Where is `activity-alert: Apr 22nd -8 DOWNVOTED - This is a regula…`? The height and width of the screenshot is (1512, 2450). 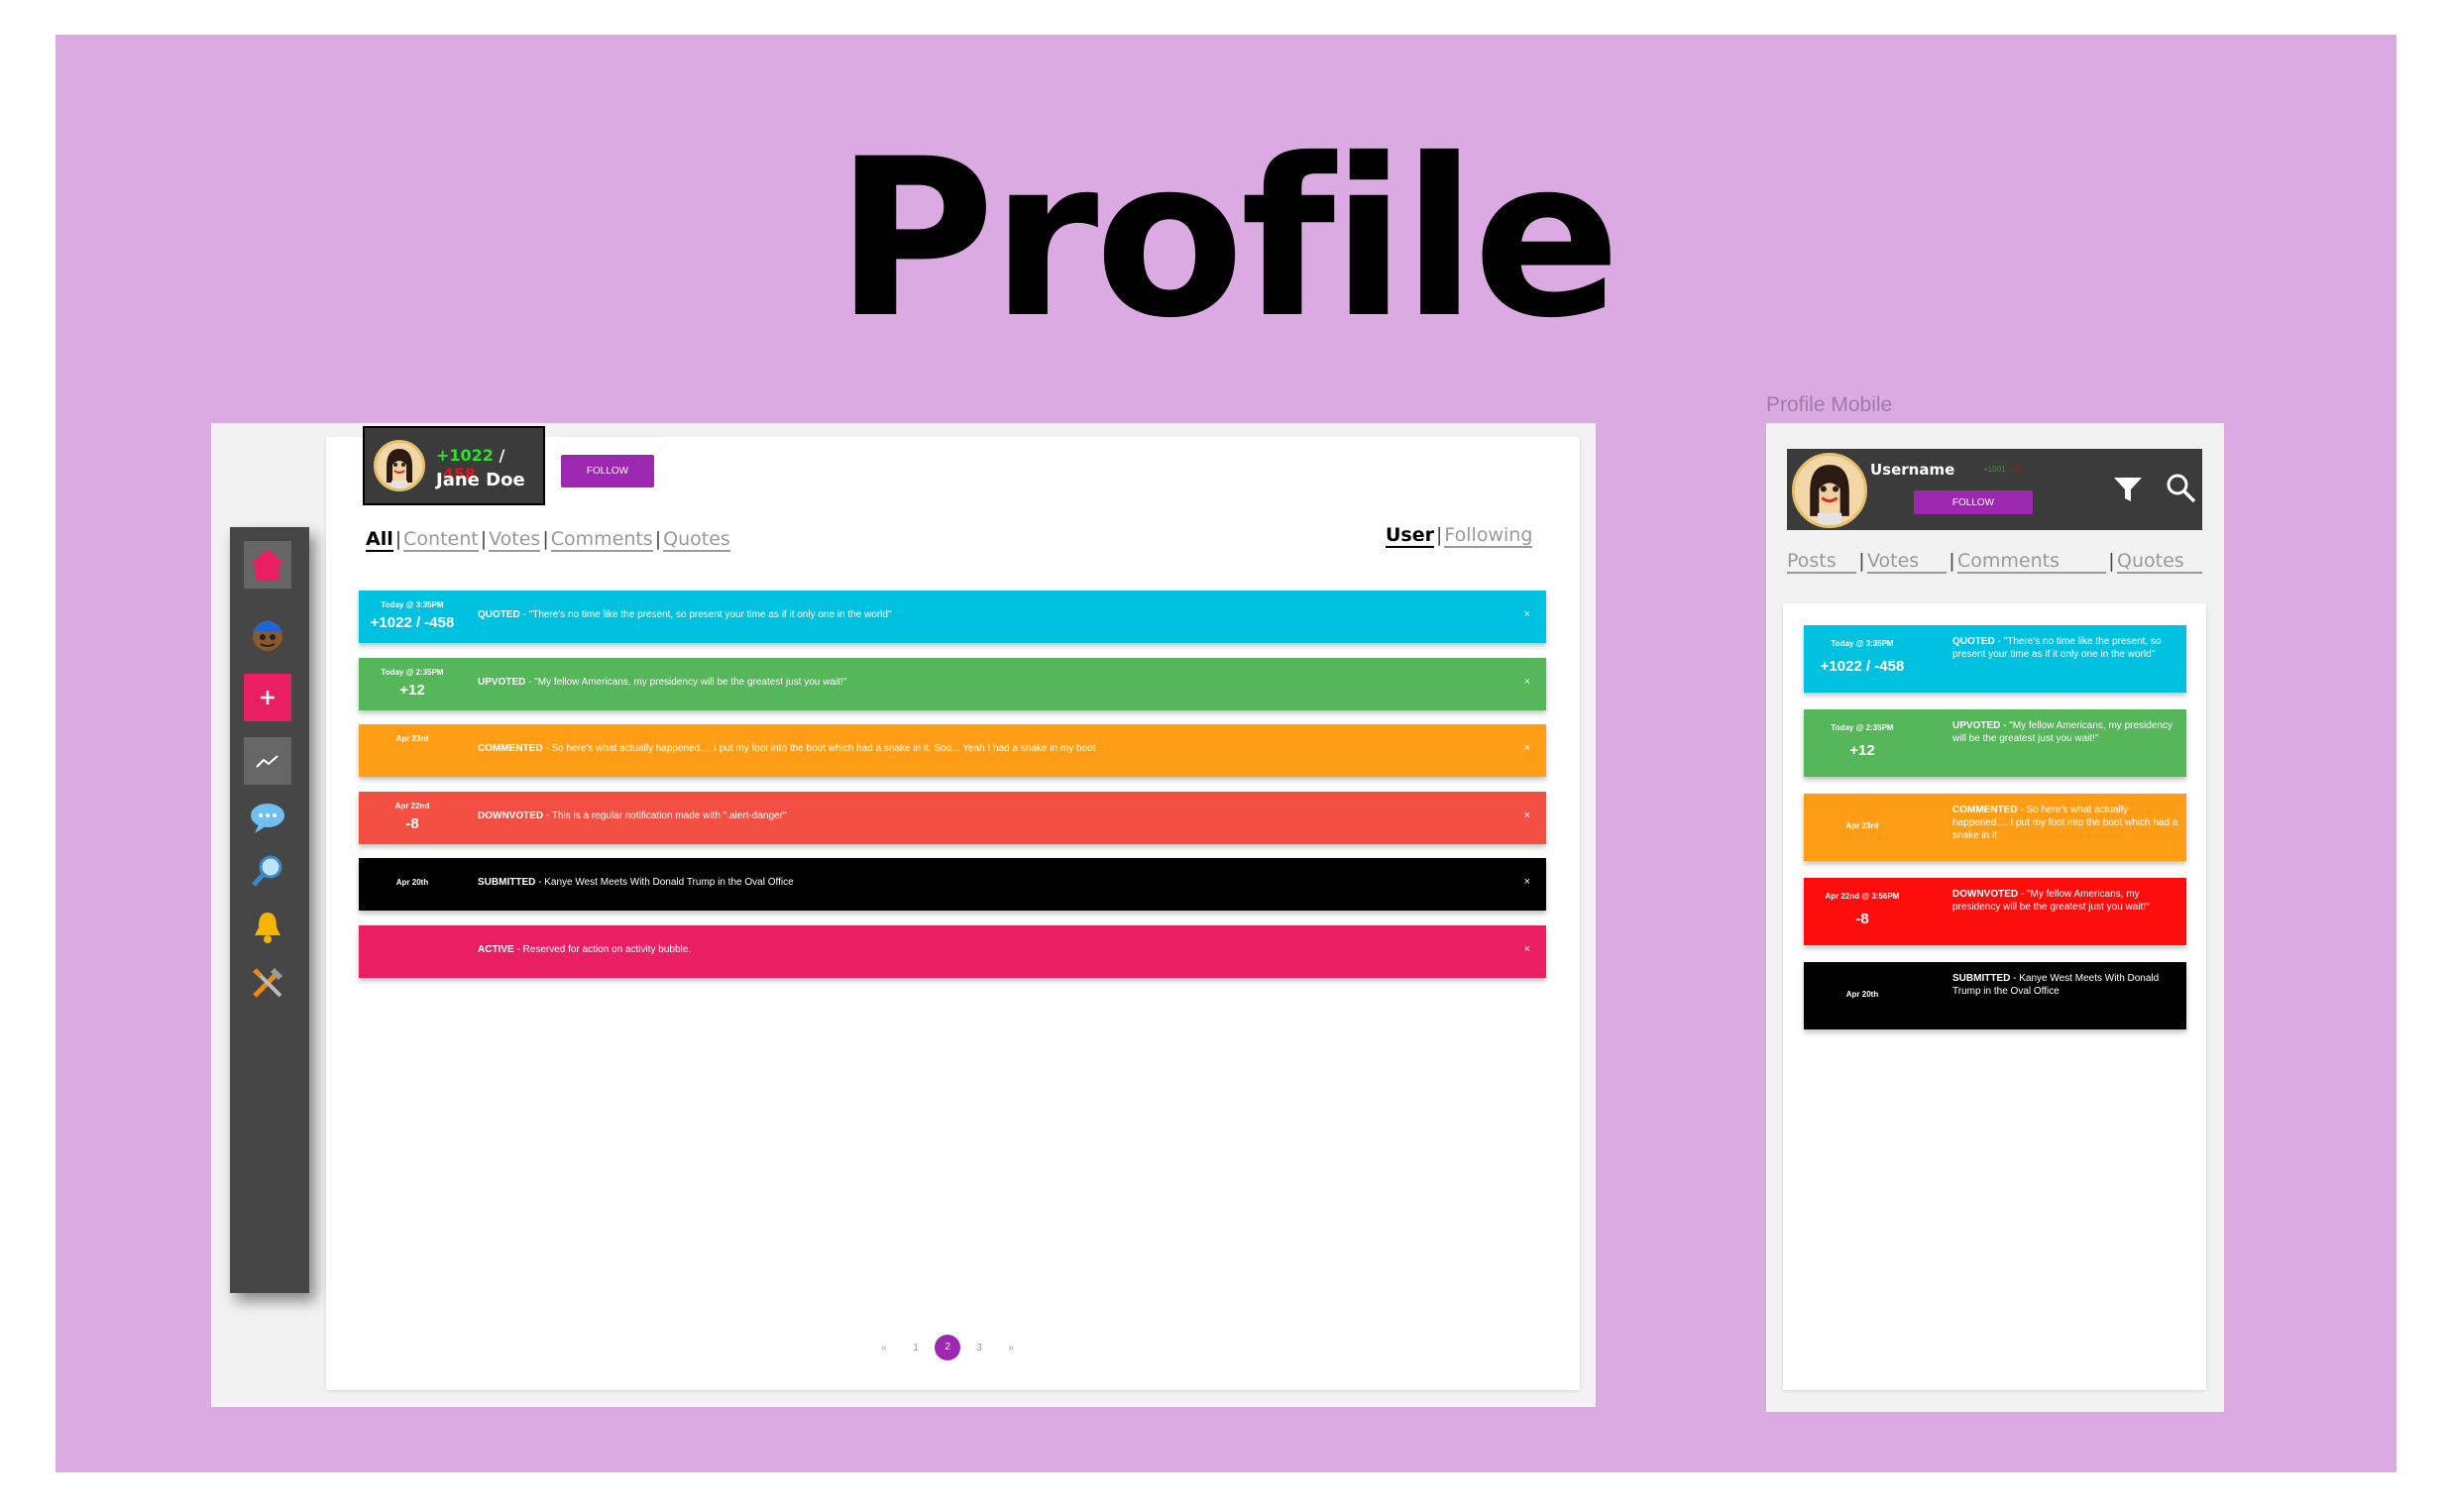
activity-alert: Apr 22nd -8 DOWNVOTED - This is a regula… is located at coordinates (952, 818).